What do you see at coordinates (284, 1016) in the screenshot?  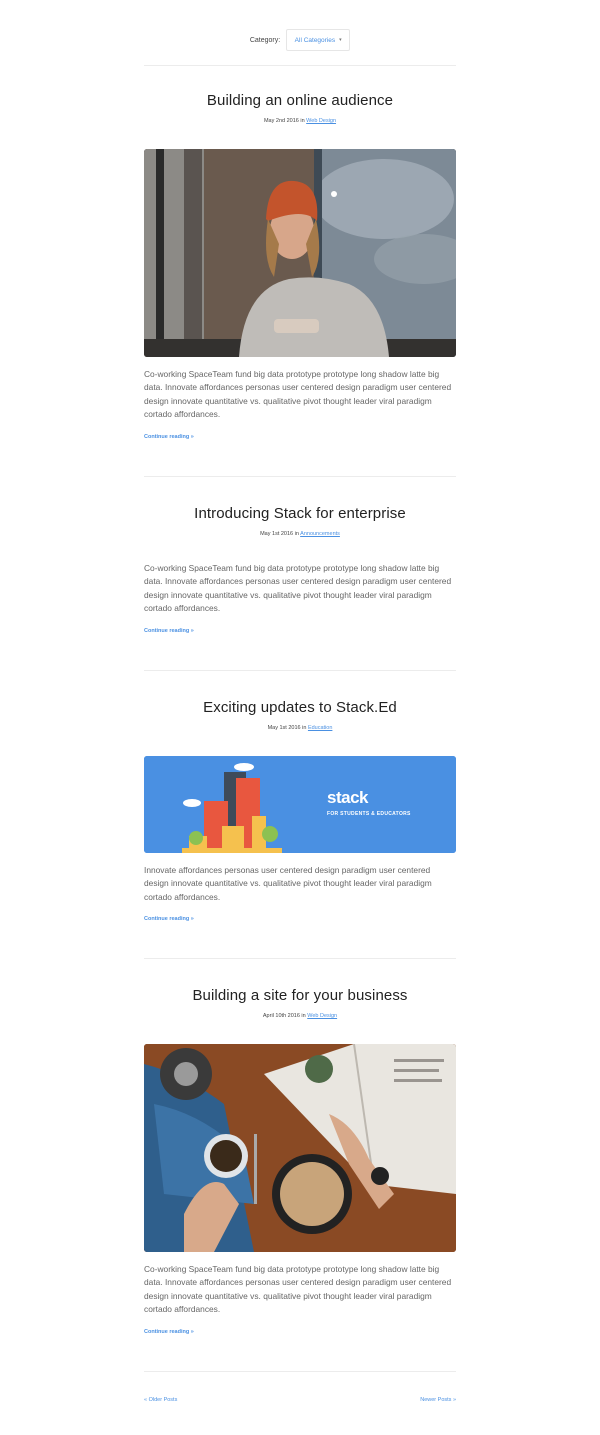 I see `post-date: April 10th 2016 in` at bounding box center [284, 1016].